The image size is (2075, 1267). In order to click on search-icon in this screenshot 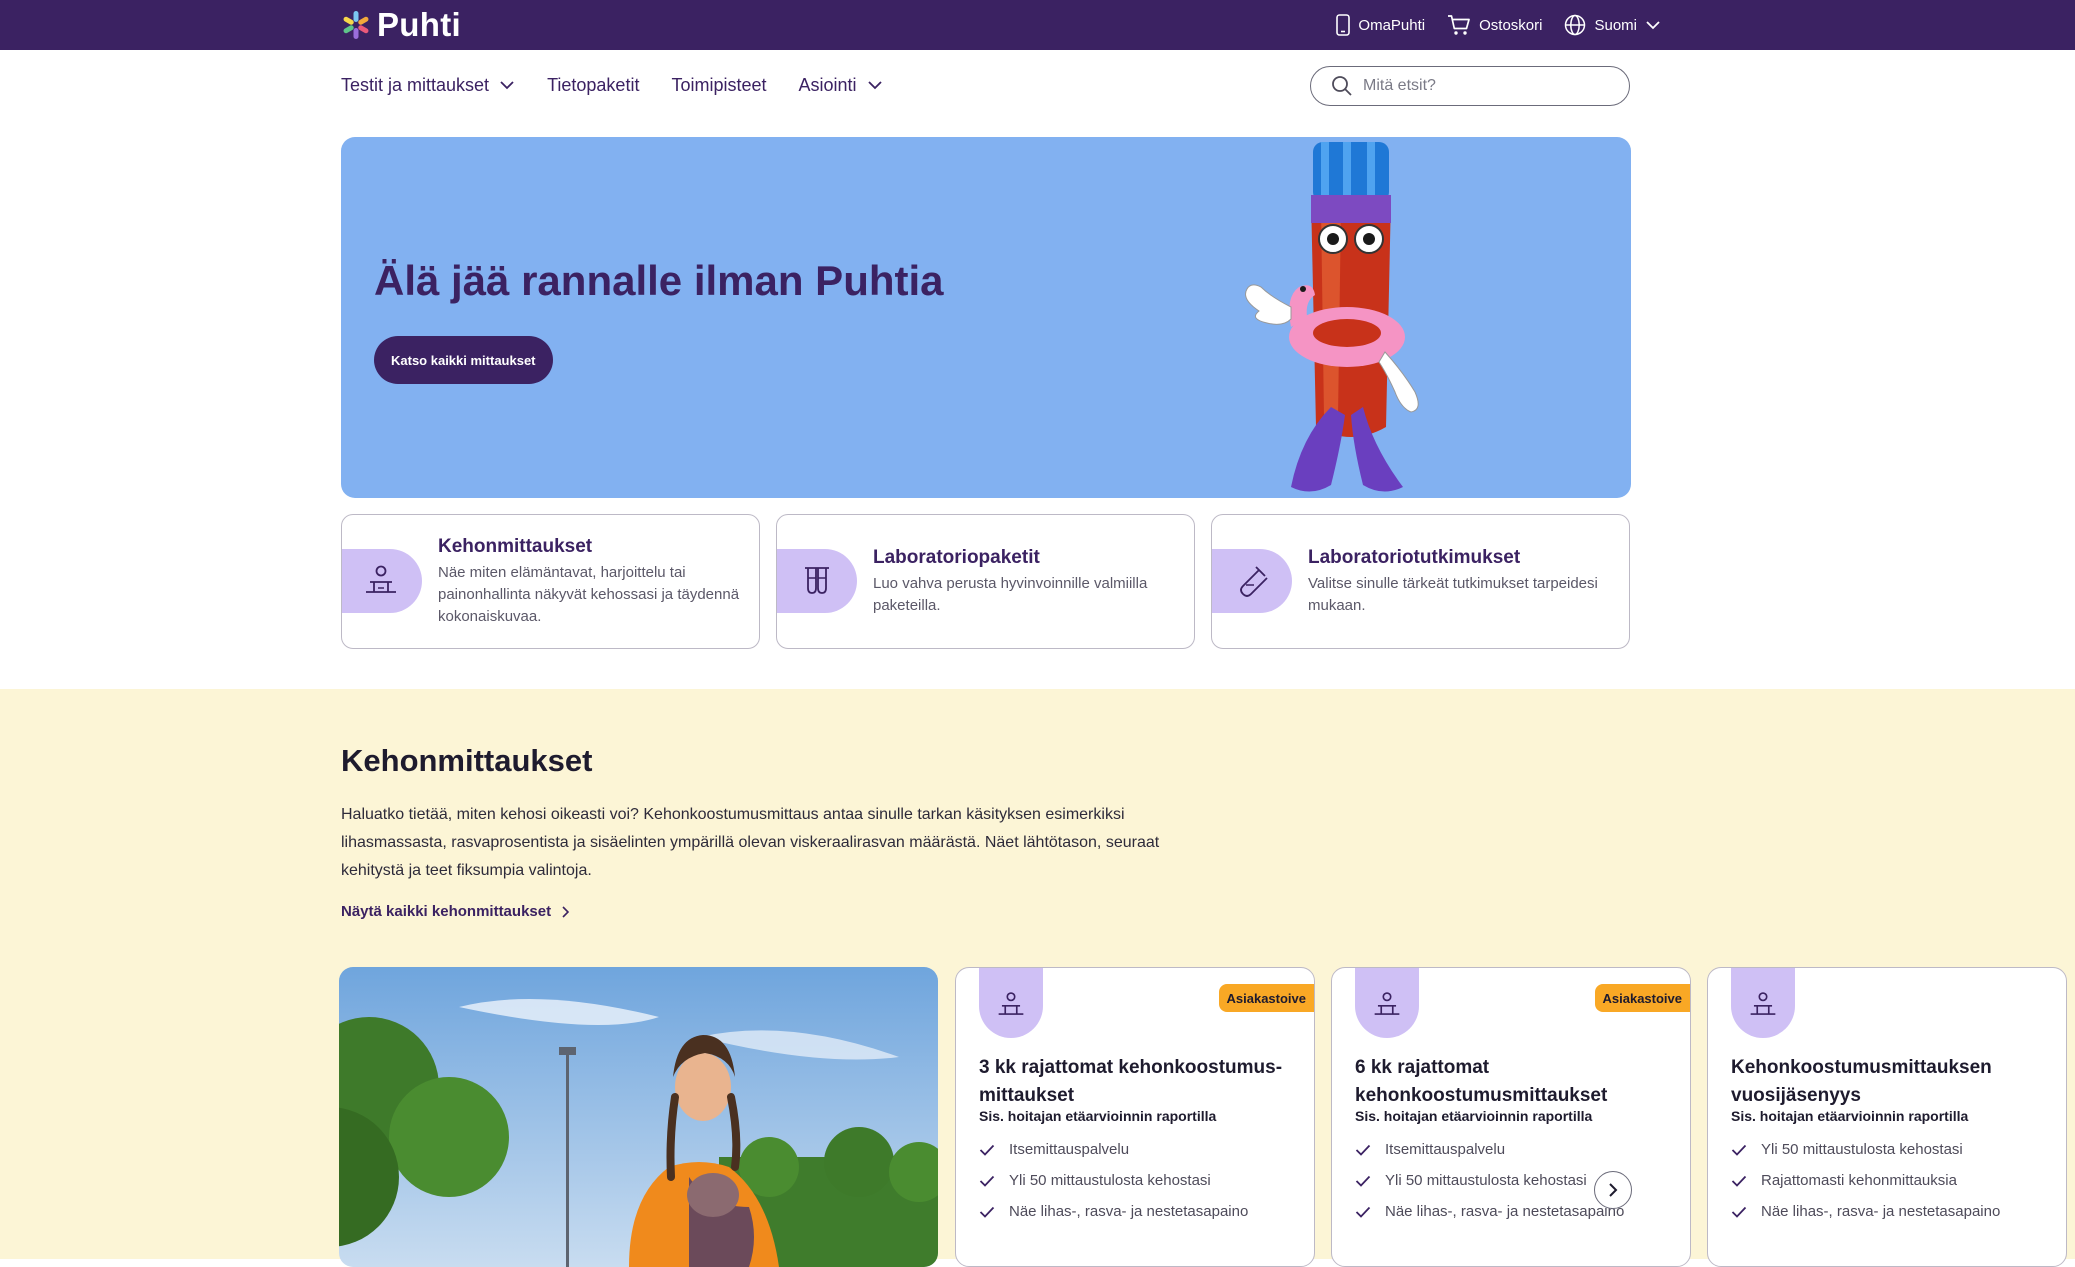, I will do `click(1342, 86)`.